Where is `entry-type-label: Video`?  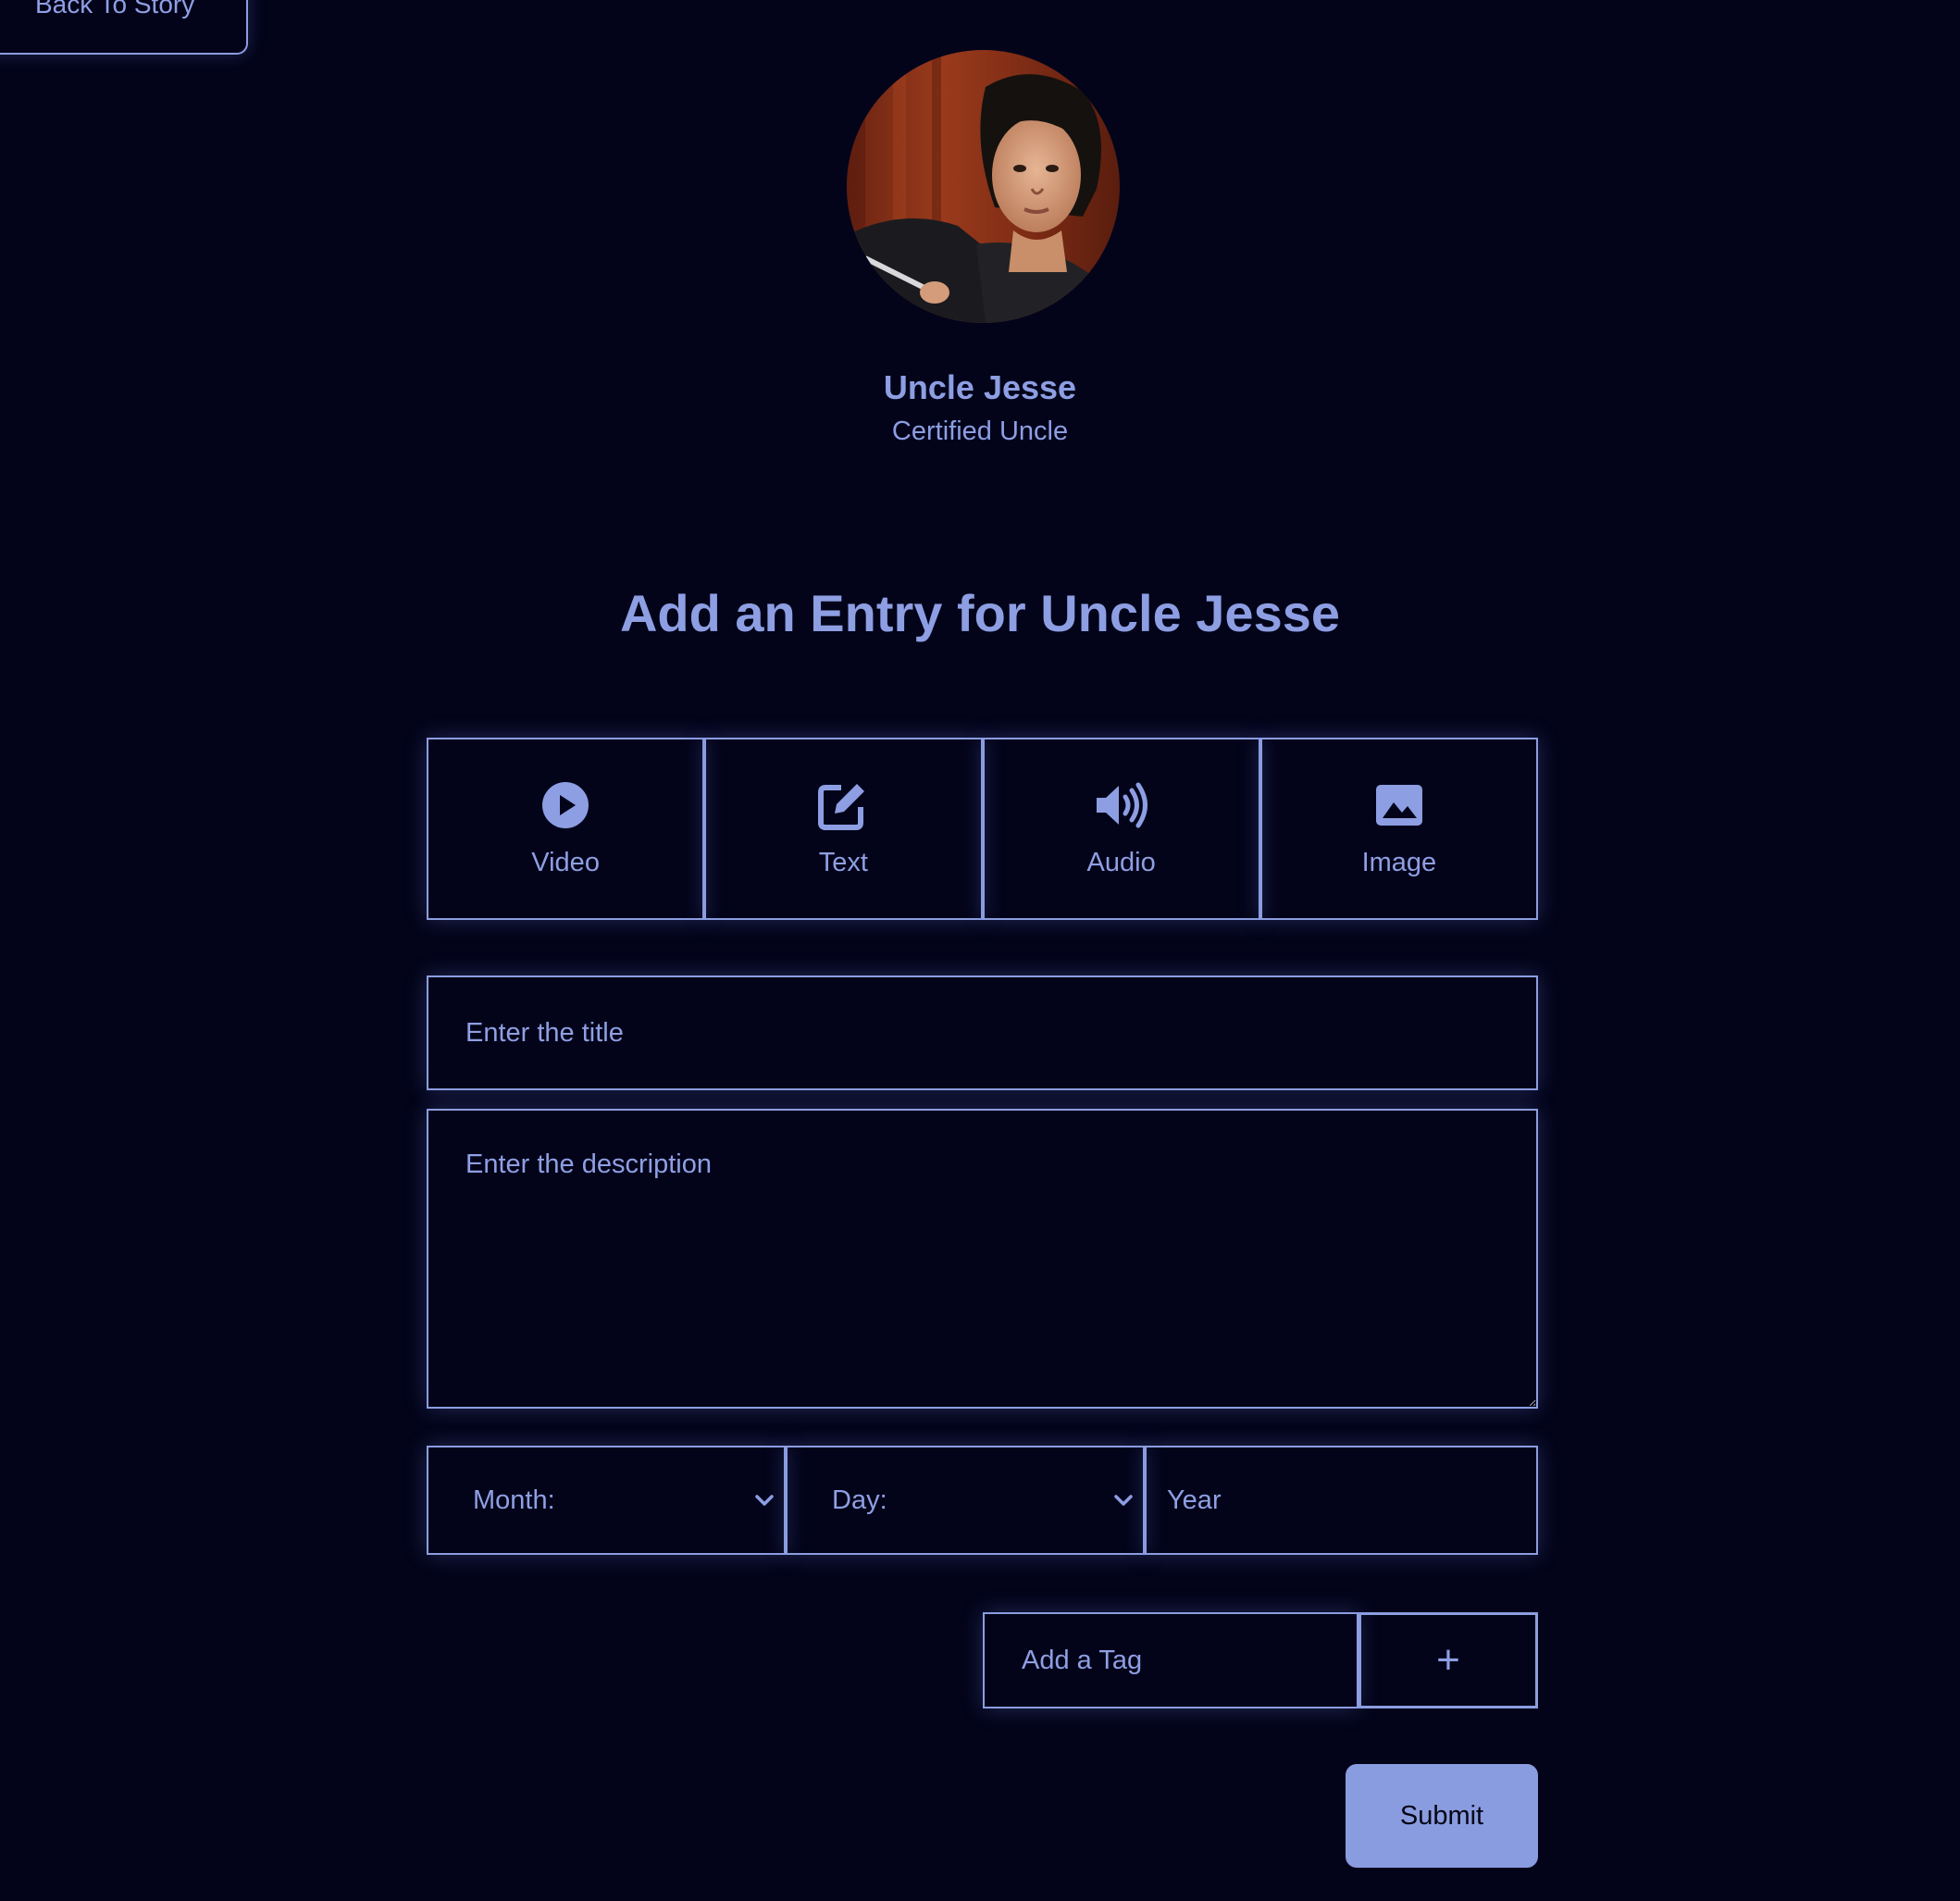
entry-type-label: Video is located at coordinates (565, 862).